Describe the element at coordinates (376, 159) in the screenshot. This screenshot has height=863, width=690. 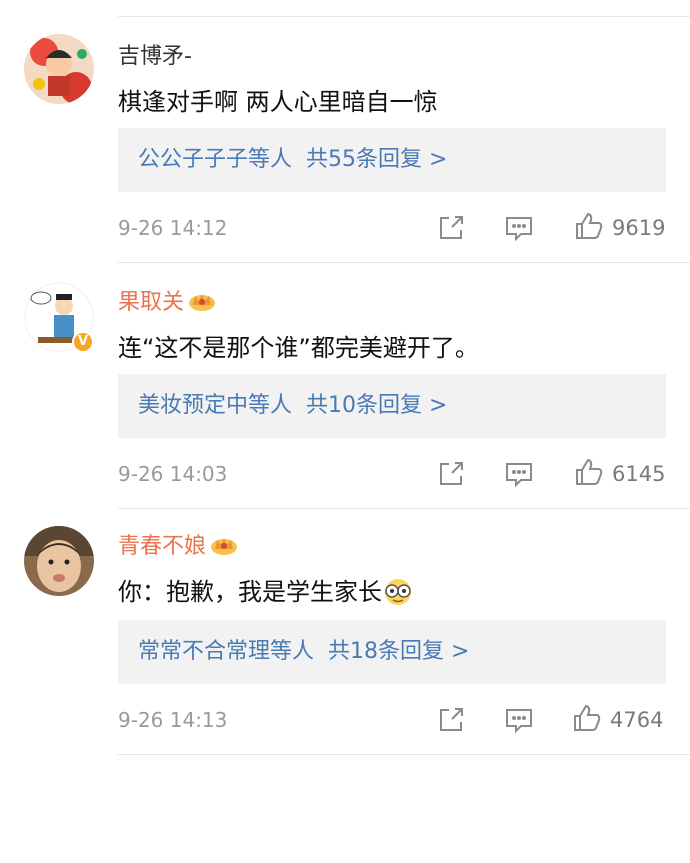
I see `reply-count-link: 共55条回复 >` at that location.